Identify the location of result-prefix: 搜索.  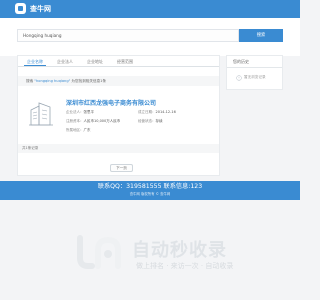
(30, 81).